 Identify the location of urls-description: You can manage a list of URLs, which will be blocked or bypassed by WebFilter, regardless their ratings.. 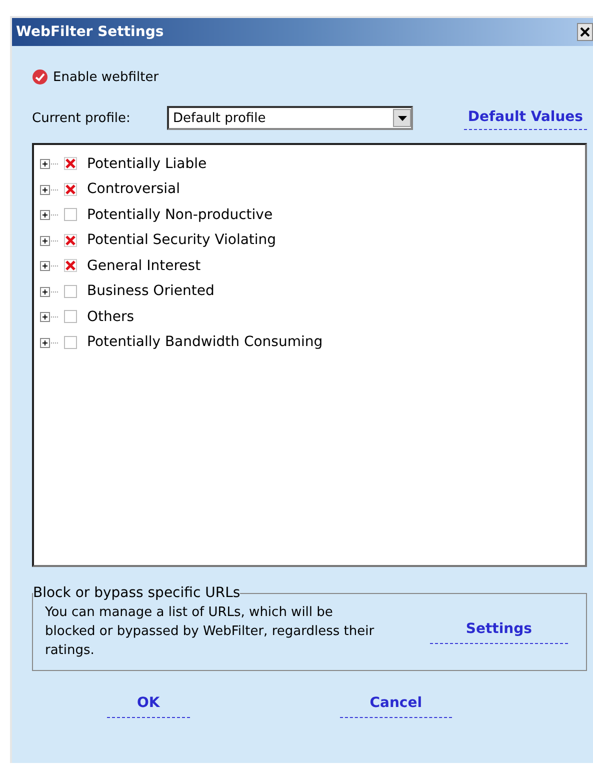
(210, 632).